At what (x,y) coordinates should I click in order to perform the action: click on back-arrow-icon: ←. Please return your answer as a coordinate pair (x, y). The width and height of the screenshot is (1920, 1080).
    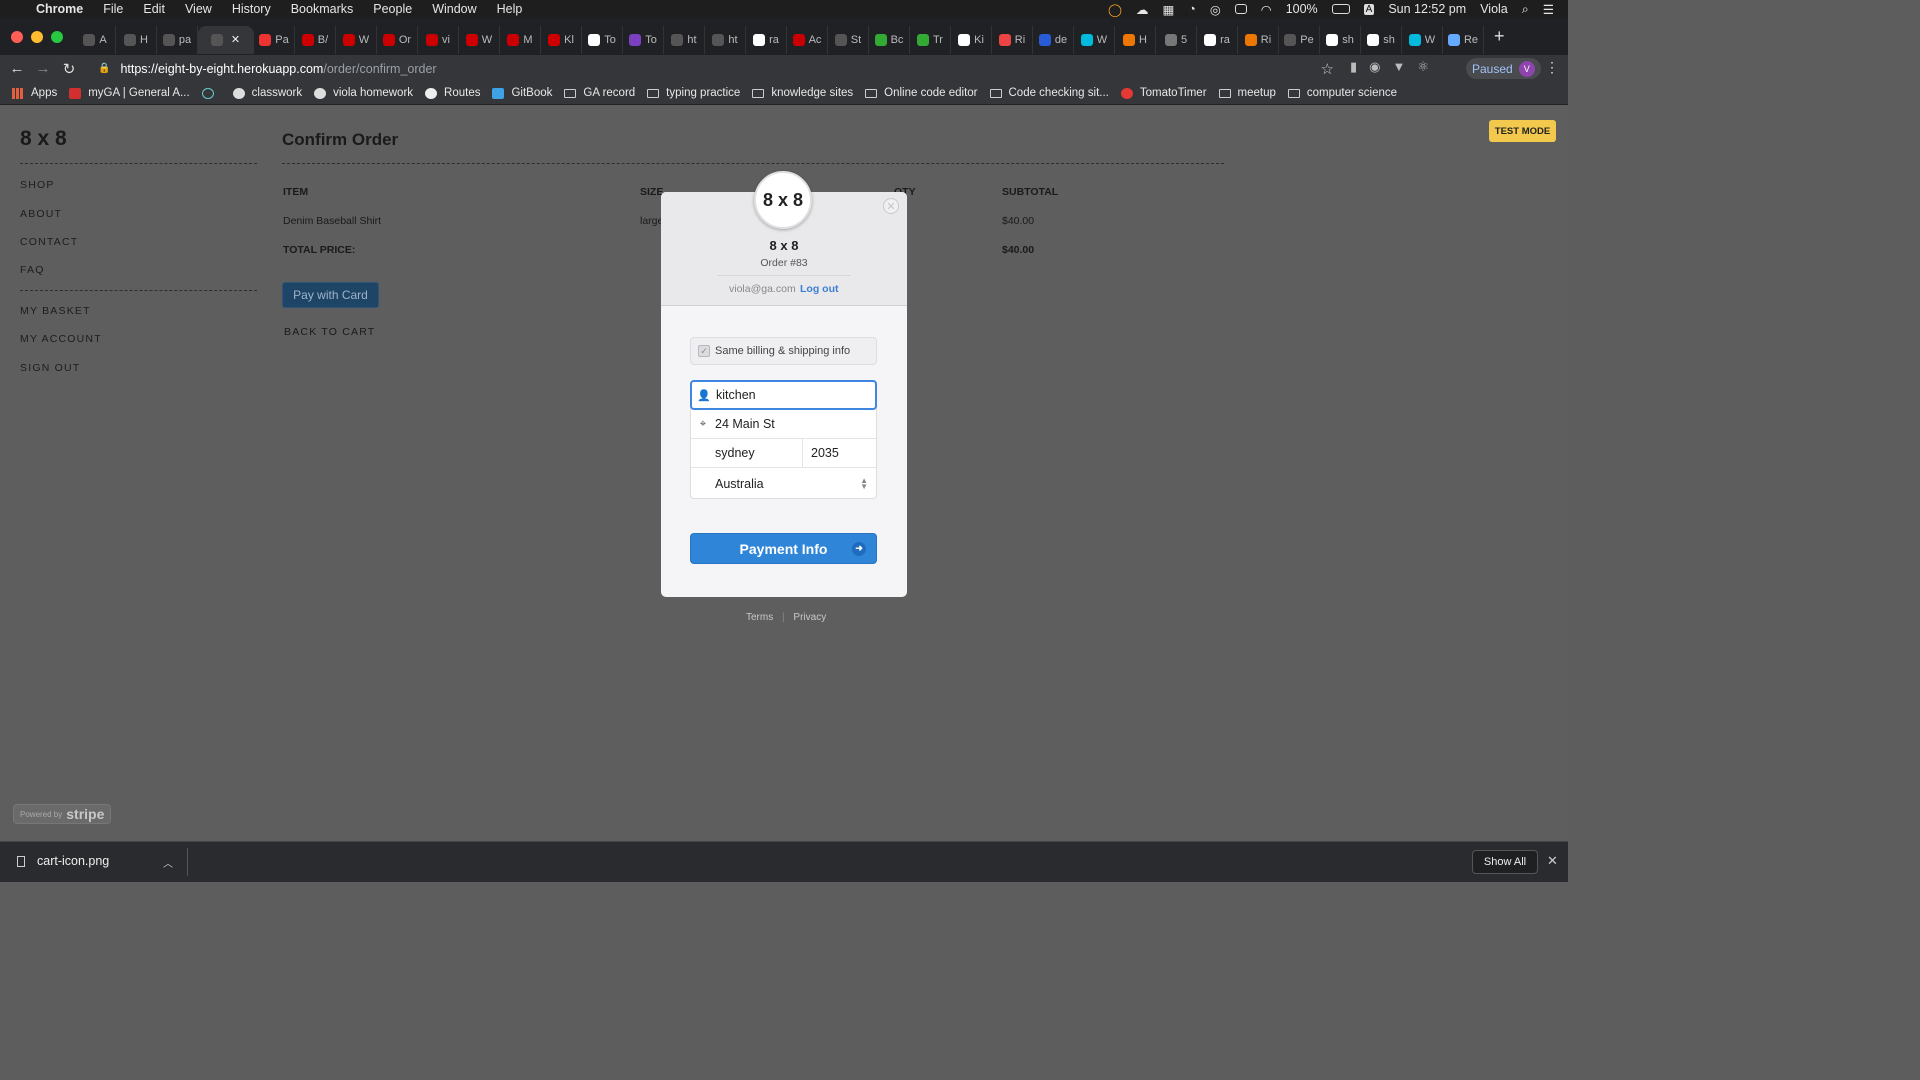
    Looking at the image, I should click on (17, 68).